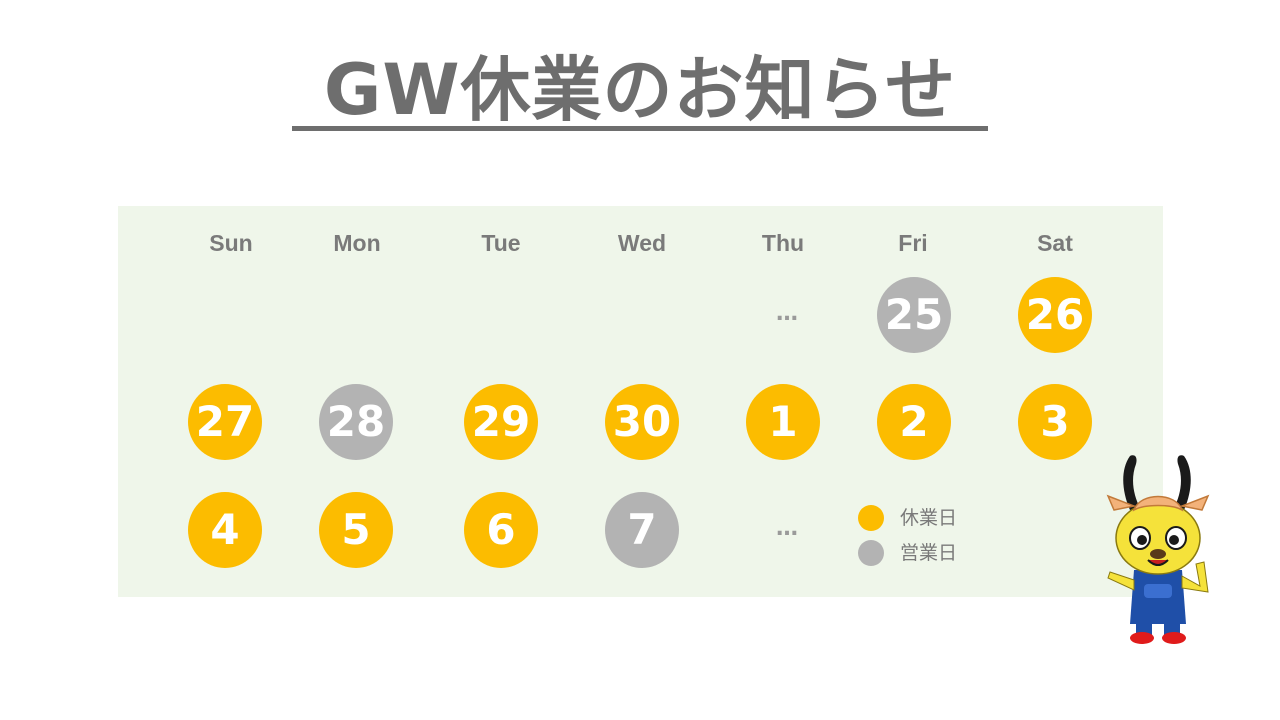  I want to click on left-arm, so click(1121, 581).